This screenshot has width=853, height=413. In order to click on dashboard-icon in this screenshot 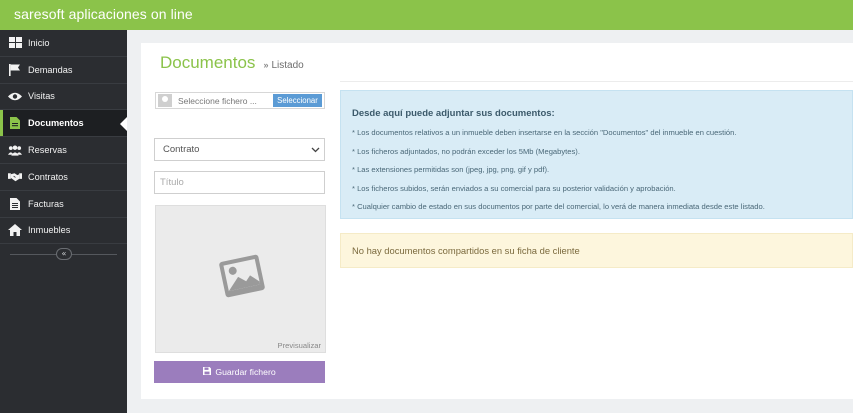, I will do `click(15, 43)`.